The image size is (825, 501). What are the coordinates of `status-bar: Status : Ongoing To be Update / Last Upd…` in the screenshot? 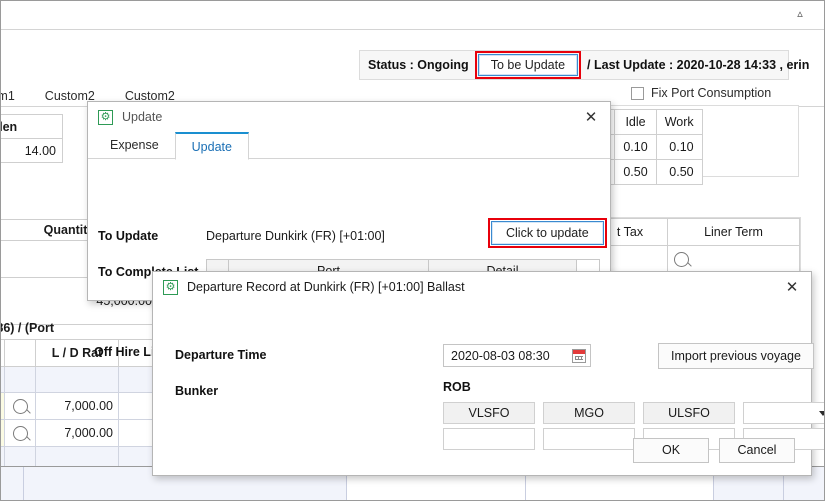 It's located at (584, 65).